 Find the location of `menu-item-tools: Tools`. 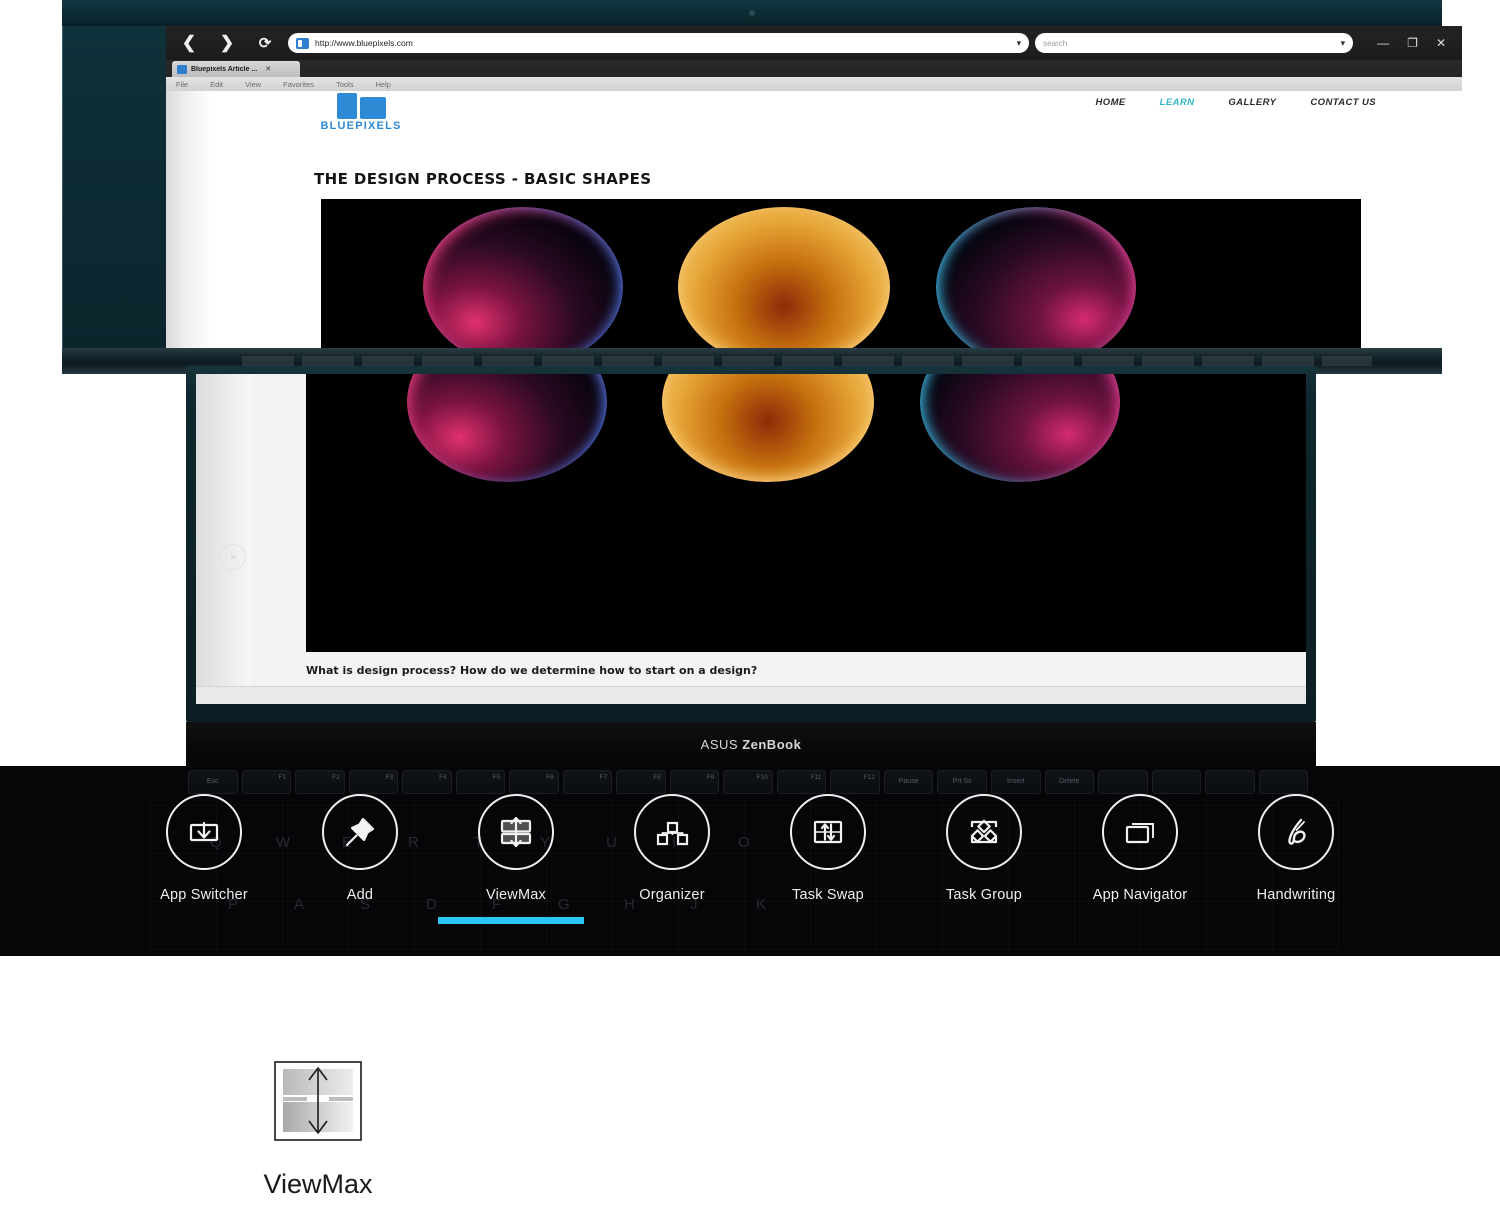

menu-item-tools: Tools is located at coordinates (345, 84).